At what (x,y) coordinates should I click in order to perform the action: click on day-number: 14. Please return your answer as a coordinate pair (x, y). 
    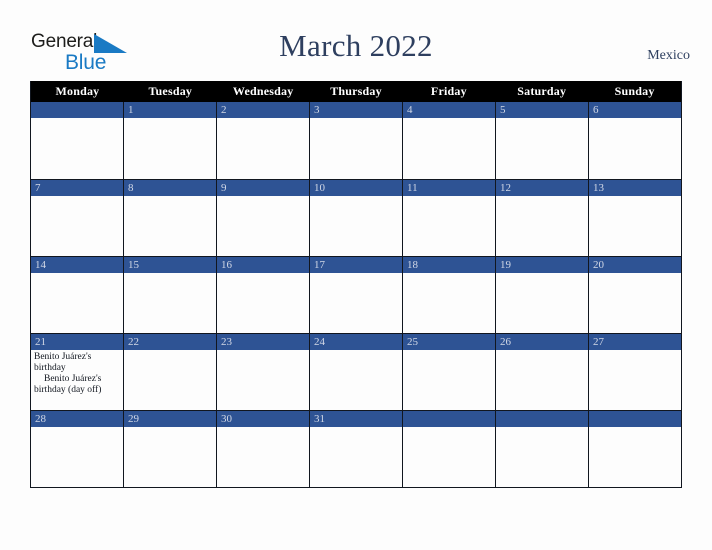
    Looking at the image, I should click on (40, 265).